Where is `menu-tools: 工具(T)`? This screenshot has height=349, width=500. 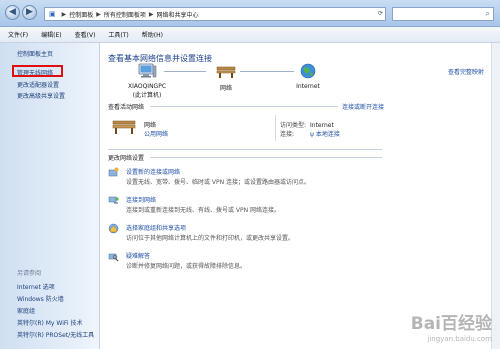 menu-tools: 工具(T) is located at coordinates (118, 34).